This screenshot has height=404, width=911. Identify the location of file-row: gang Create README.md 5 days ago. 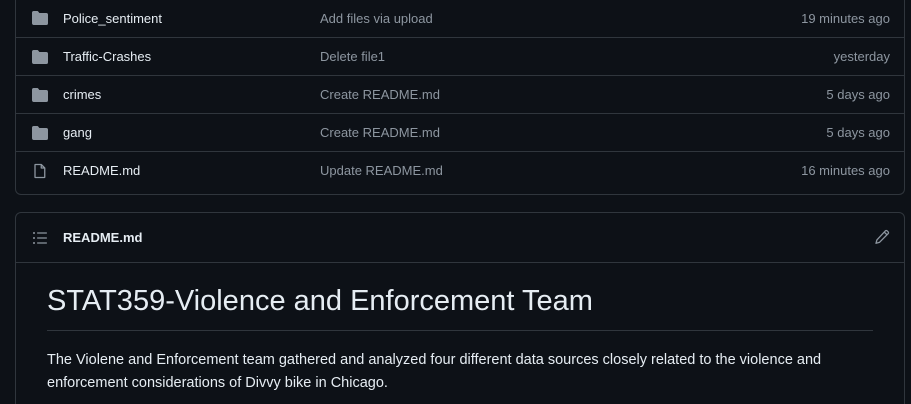
(460, 132).